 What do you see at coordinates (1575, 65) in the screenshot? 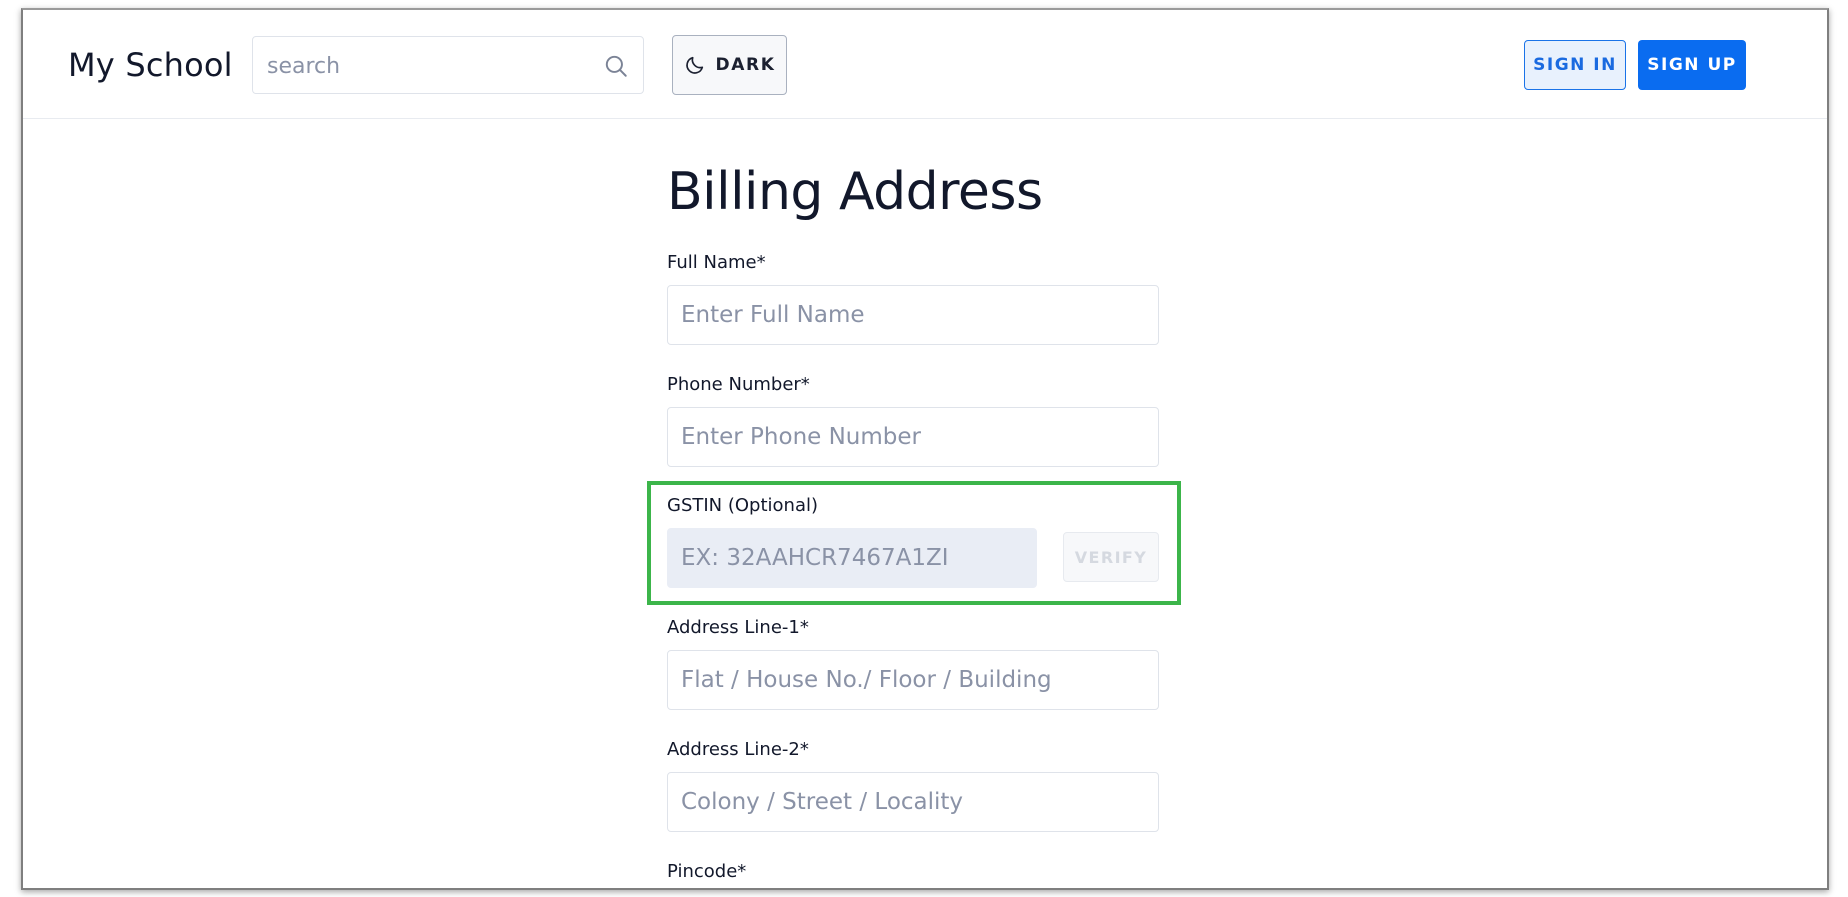
I see `sign-in-button: SIGN IN` at bounding box center [1575, 65].